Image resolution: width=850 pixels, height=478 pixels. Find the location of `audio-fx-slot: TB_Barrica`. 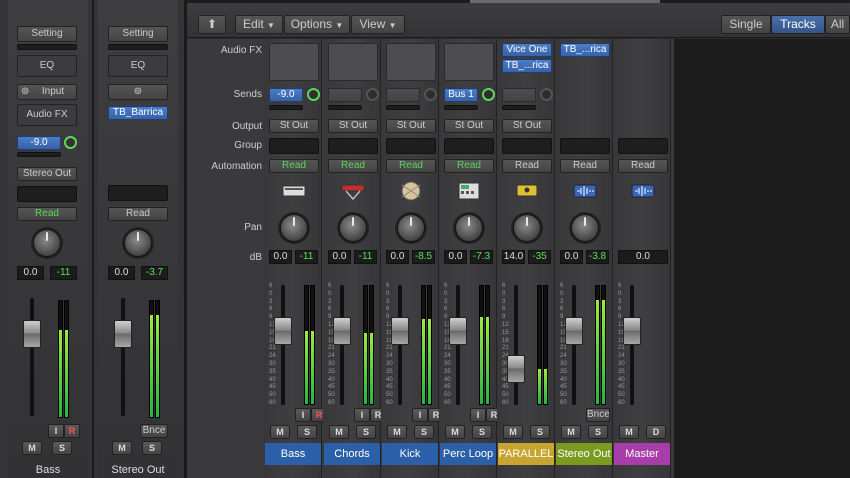

audio-fx-slot: TB_Barrica is located at coordinates (138, 113).